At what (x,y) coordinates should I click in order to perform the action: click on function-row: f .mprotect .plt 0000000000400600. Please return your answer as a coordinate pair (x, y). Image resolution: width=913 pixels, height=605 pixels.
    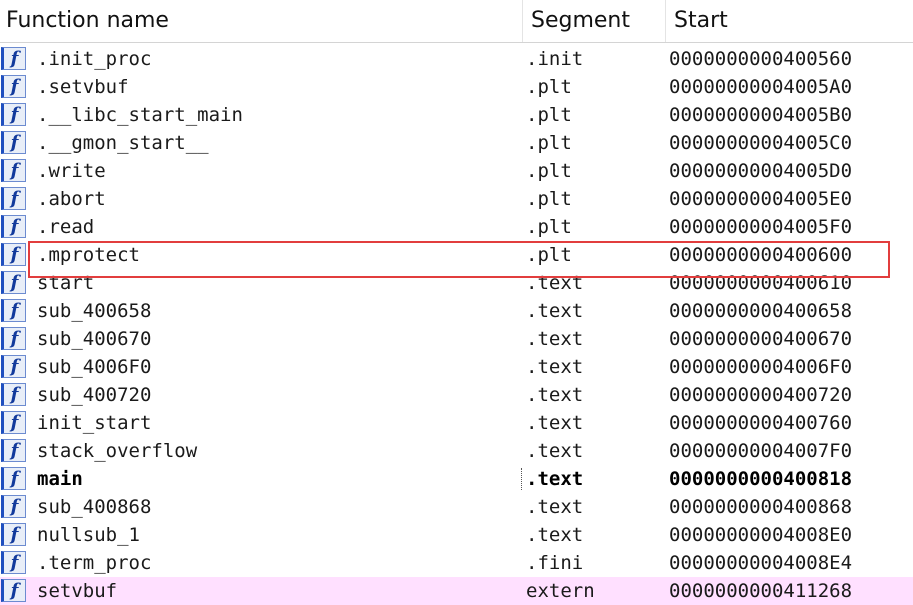
    Looking at the image, I should click on (456, 255).